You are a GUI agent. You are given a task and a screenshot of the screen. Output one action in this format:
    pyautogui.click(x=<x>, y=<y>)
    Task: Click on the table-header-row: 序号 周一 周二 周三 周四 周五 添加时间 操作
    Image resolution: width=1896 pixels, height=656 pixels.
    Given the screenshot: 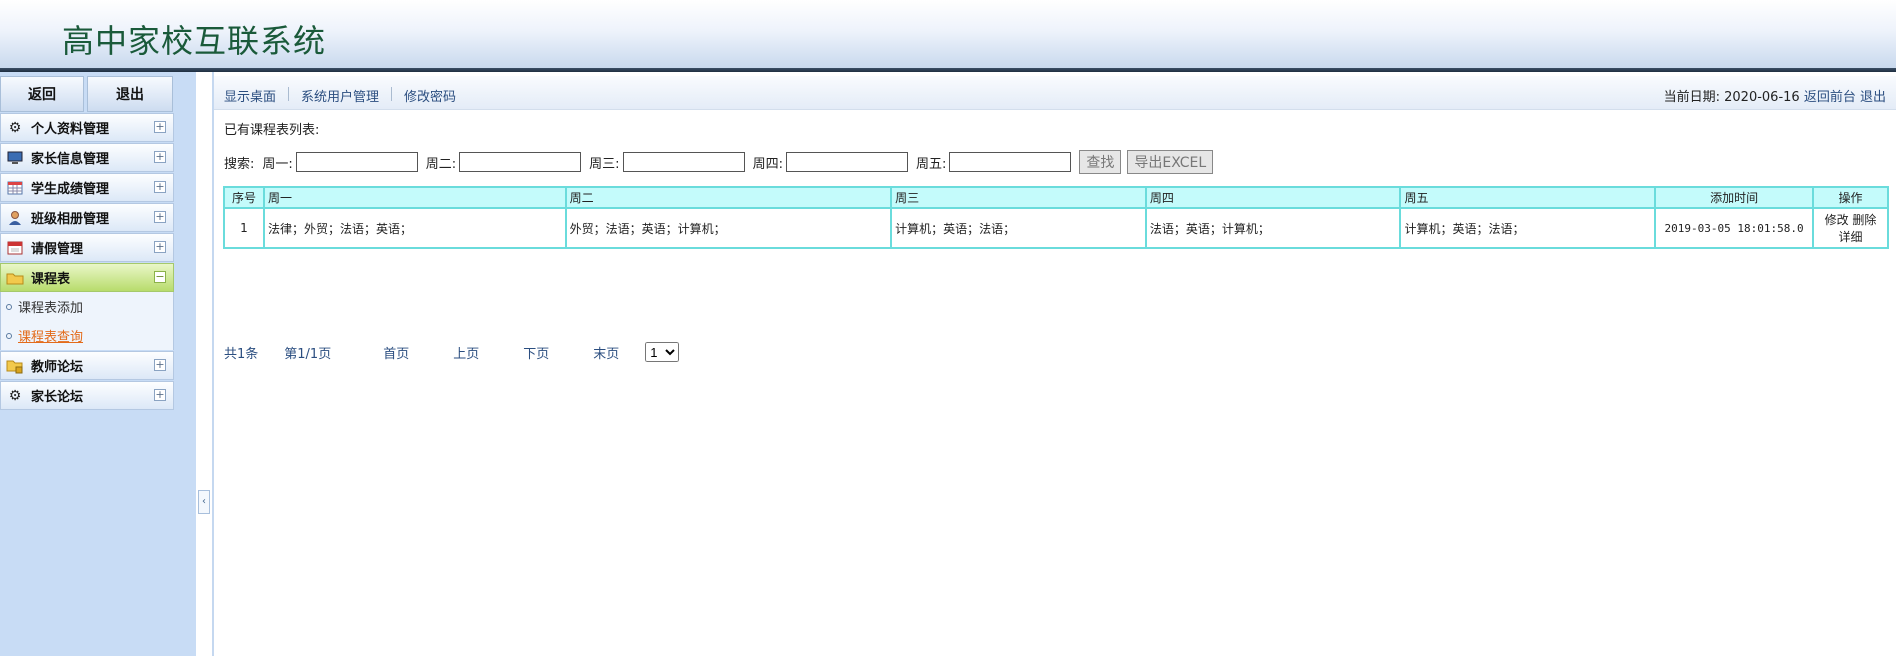 What is the action you would take?
    pyautogui.click(x=1056, y=197)
    